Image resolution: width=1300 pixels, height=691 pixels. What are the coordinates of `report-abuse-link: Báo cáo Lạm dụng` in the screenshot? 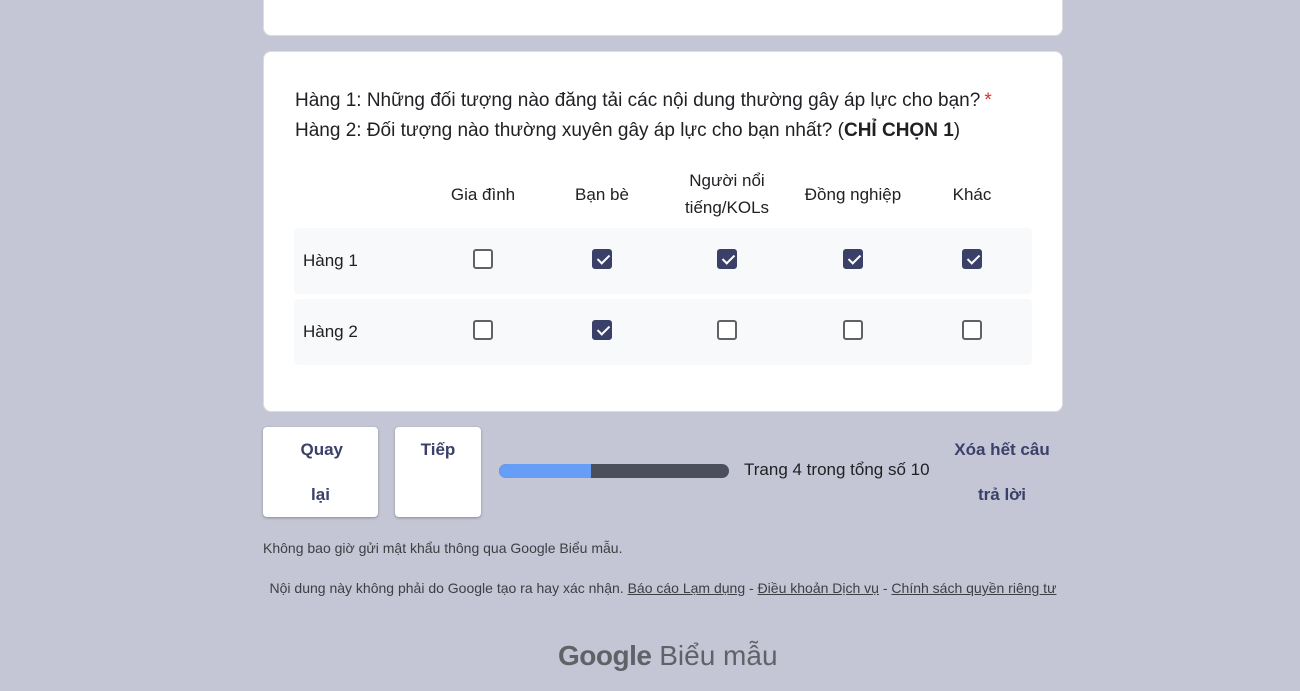 It's located at (687, 588).